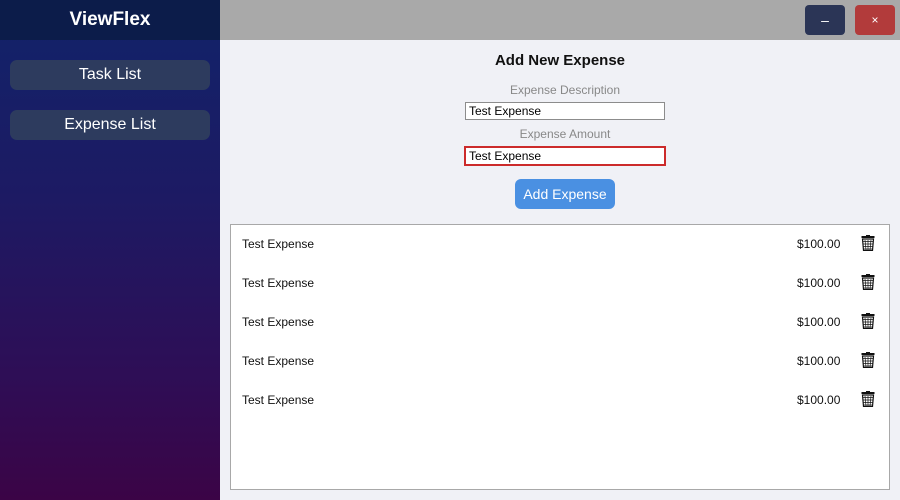 The height and width of the screenshot is (500, 900). Describe the element at coordinates (565, 194) in the screenshot. I see `add-expense-button: Add Expense` at that location.